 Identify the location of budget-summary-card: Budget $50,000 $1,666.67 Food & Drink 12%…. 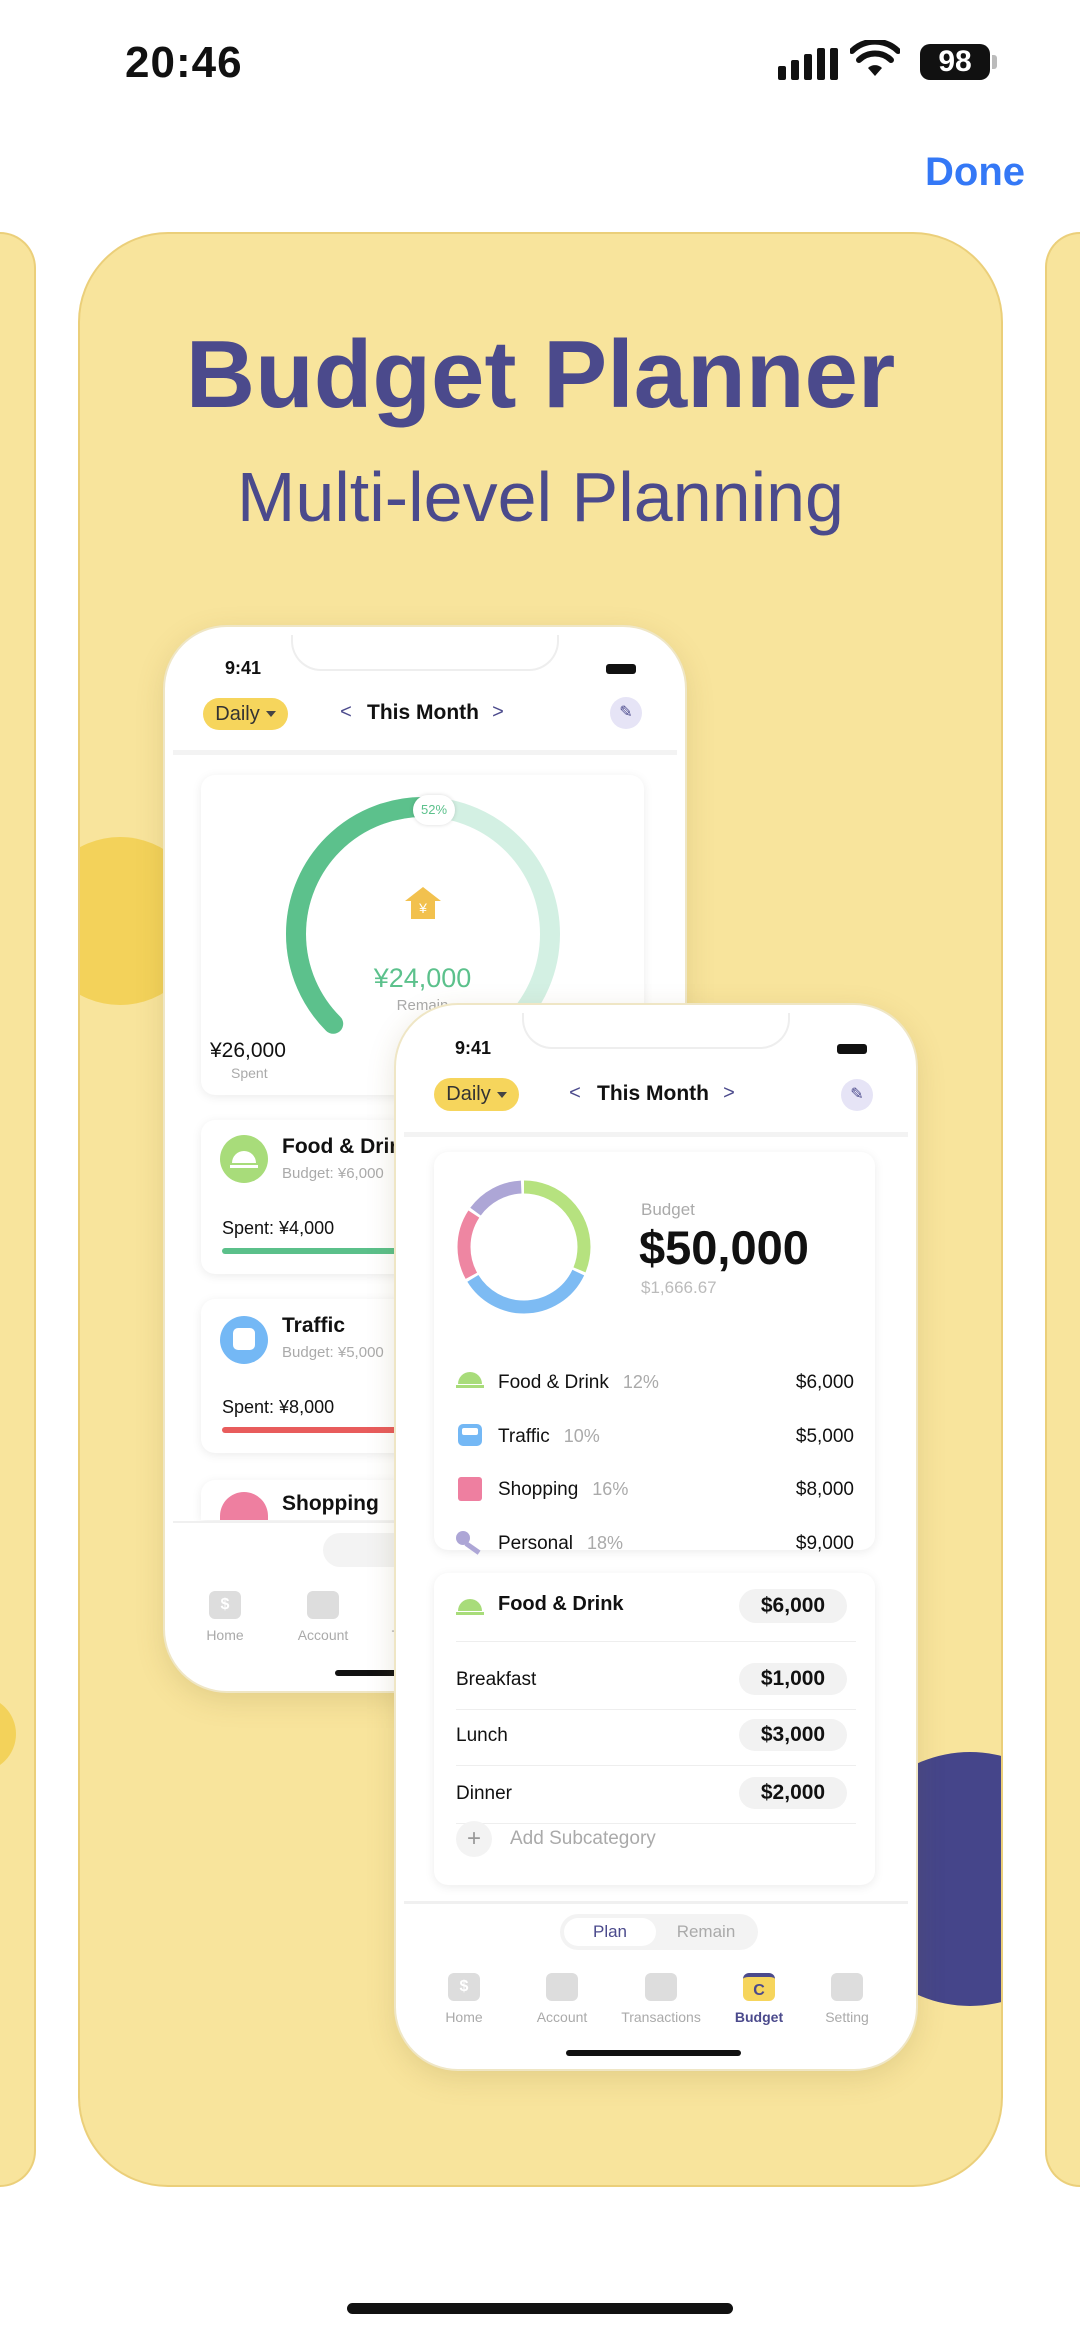
(654, 1353).